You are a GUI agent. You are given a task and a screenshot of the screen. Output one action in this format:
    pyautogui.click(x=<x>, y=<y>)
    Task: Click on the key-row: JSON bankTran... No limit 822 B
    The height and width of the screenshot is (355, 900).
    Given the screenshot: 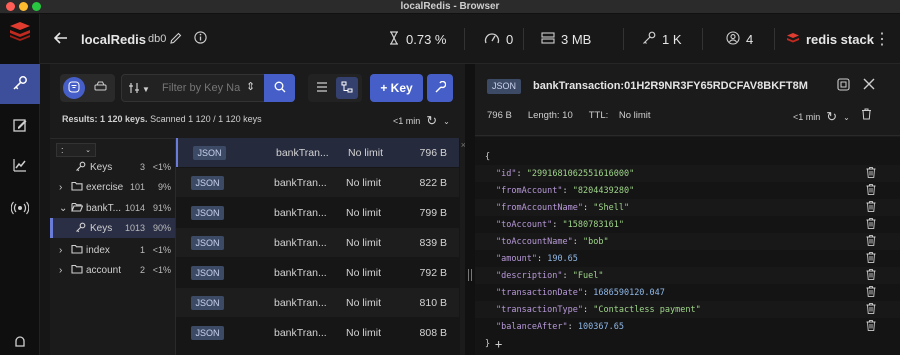 What is the action you would take?
    pyautogui.click(x=317, y=182)
    